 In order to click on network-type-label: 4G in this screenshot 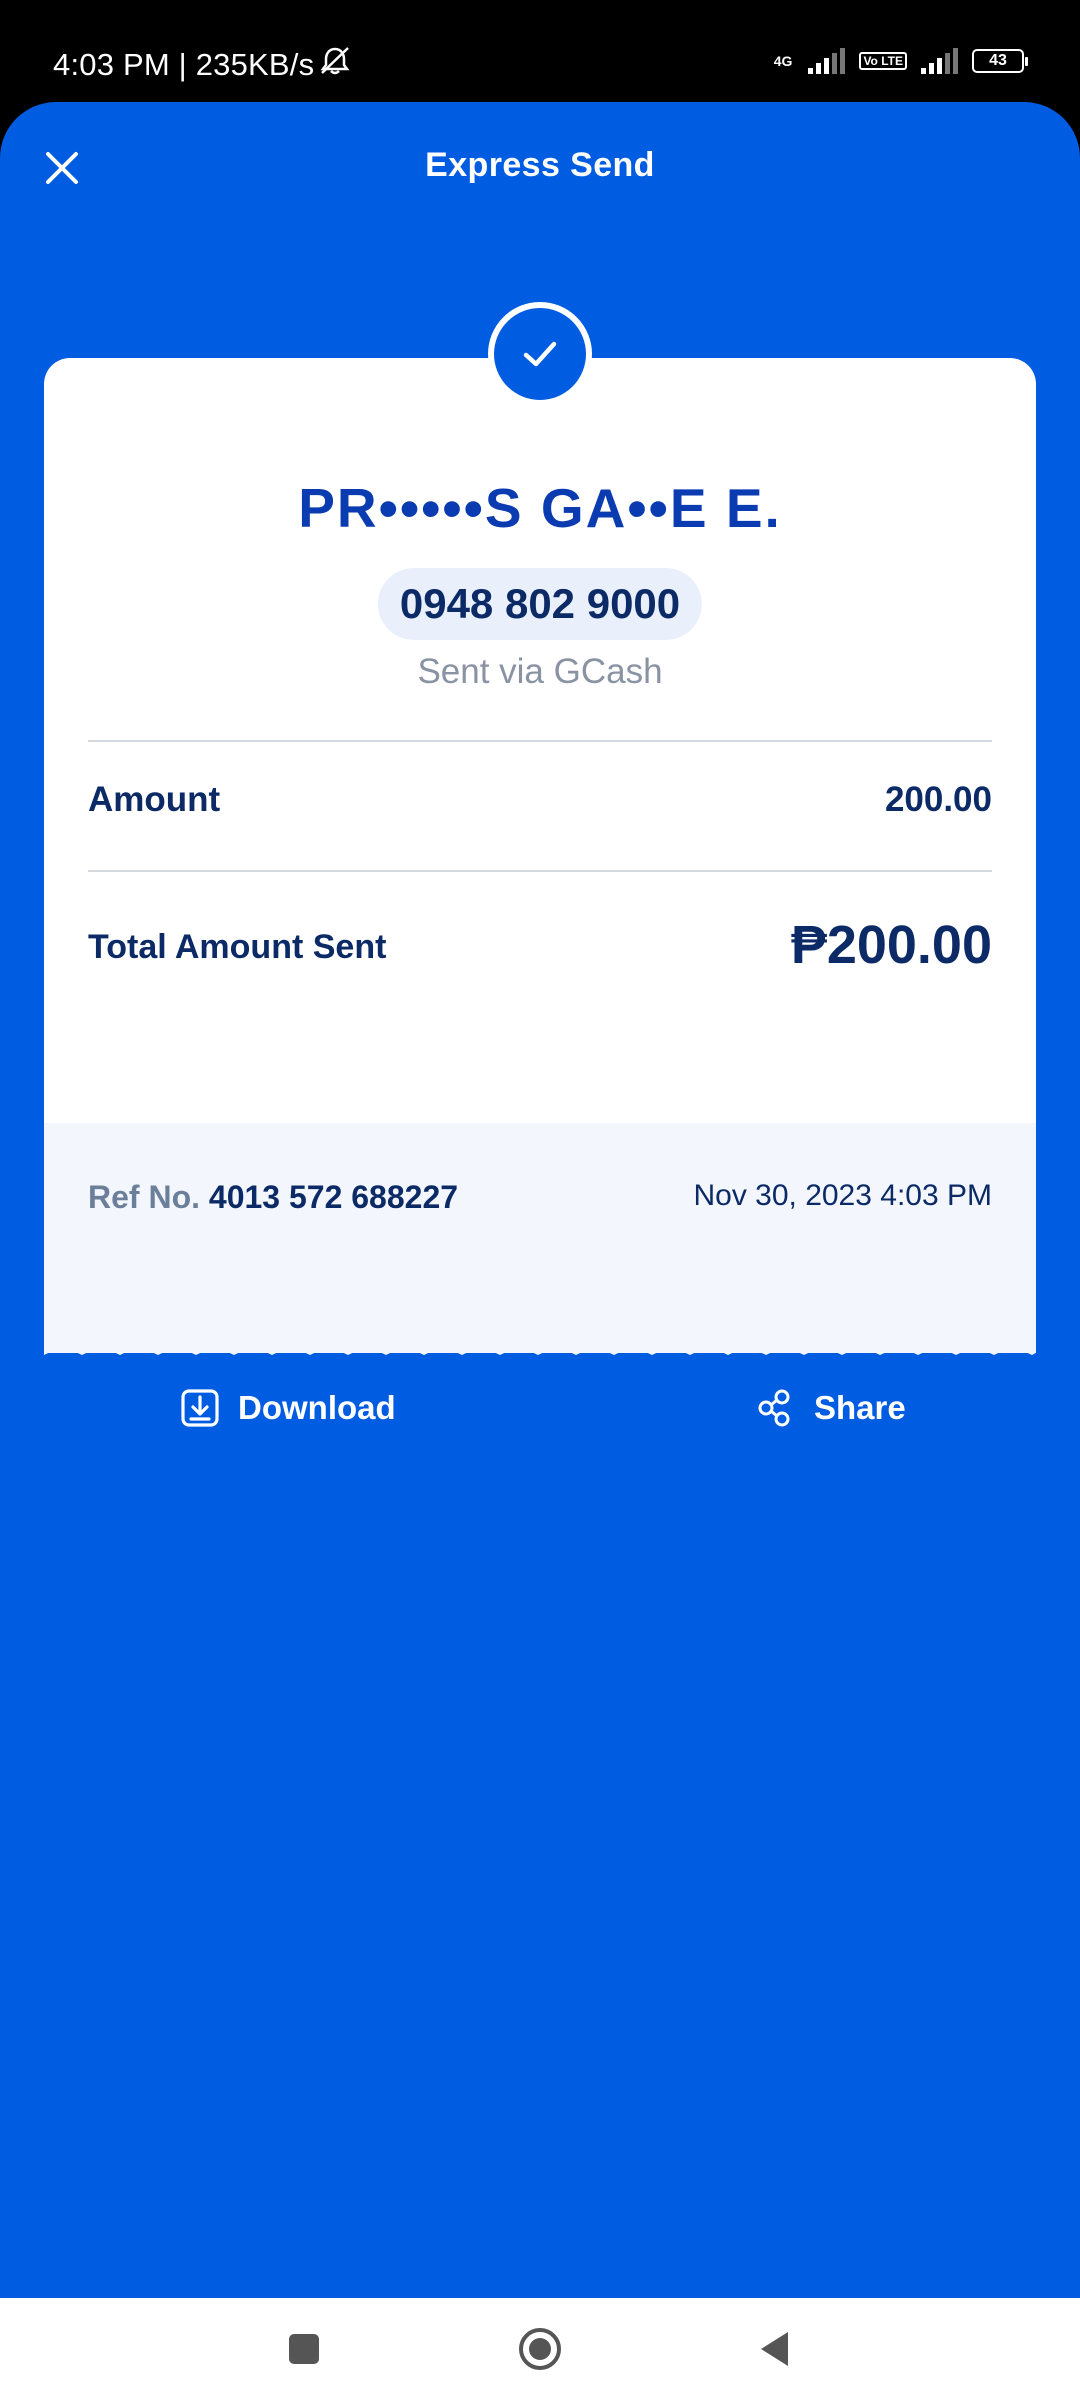, I will do `click(783, 61)`.